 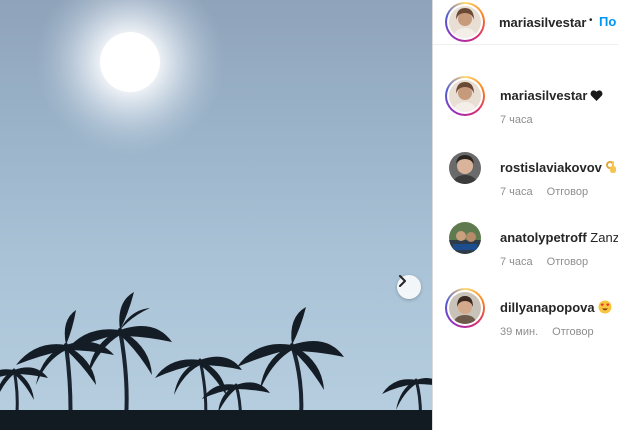 What do you see at coordinates (605, 308) in the screenshot?
I see `heart-eyes-emoji` at bounding box center [605, 308].